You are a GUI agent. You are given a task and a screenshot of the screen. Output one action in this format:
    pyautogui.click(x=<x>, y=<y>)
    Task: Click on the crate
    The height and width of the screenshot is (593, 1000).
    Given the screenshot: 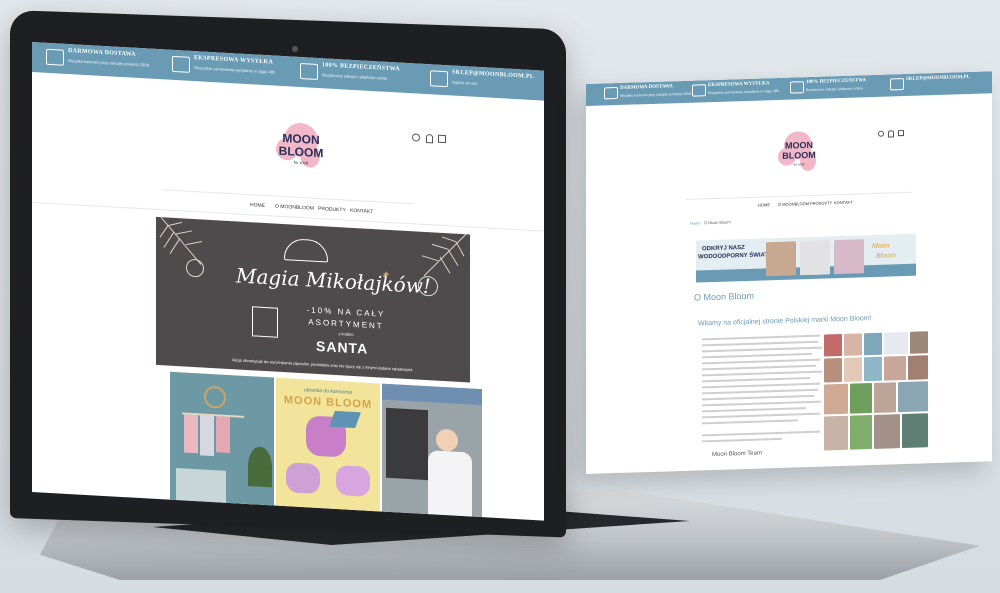 What is the action you would take?
    pyautogui.click(x=201, y=485)
    